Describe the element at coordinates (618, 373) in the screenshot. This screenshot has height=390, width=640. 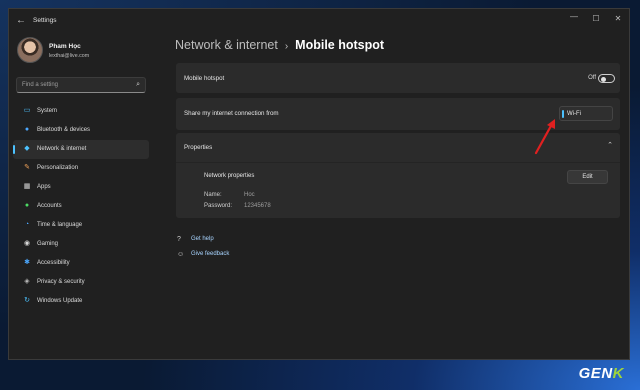
I see `watermark-accent: K` at that location.